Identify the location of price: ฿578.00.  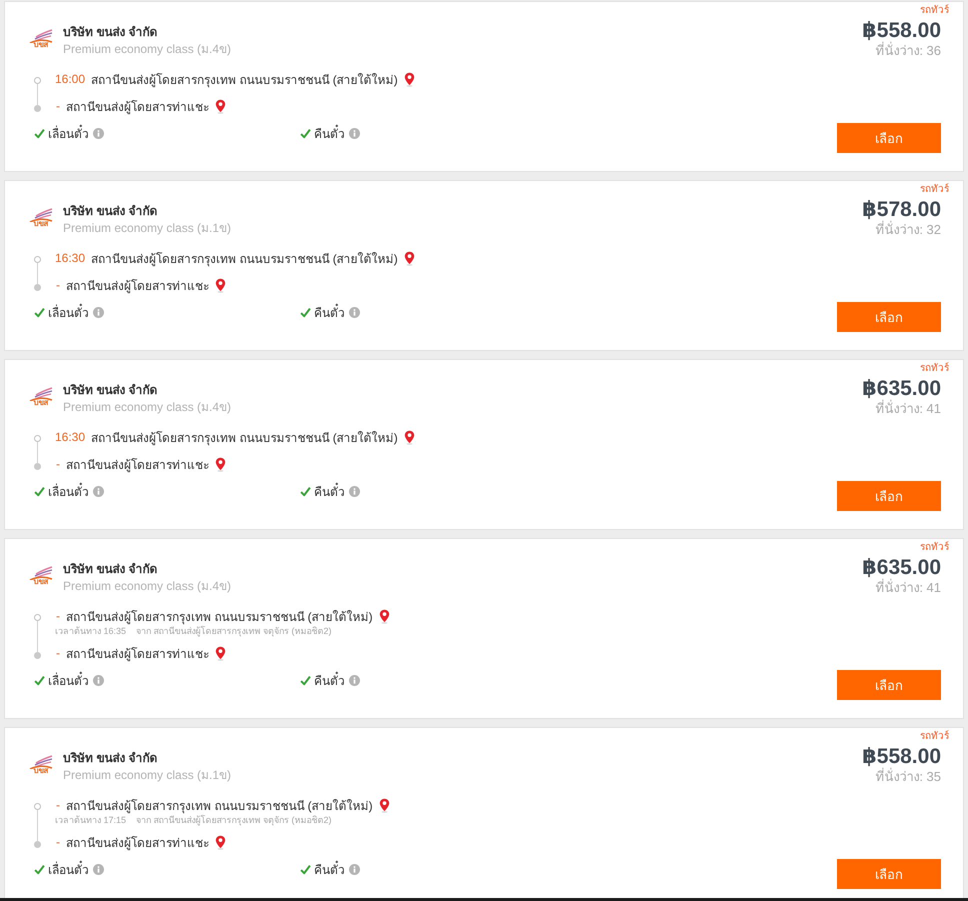
(901, 209).